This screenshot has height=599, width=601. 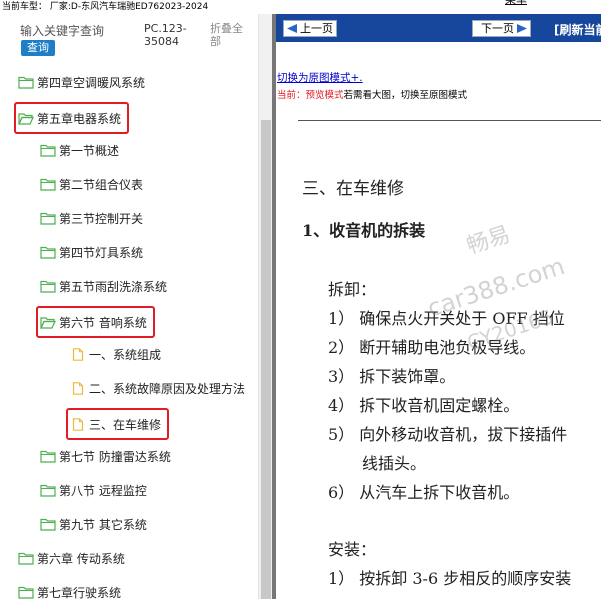 I want to click on install-heading: 安装：, so click(x=352, y=549).